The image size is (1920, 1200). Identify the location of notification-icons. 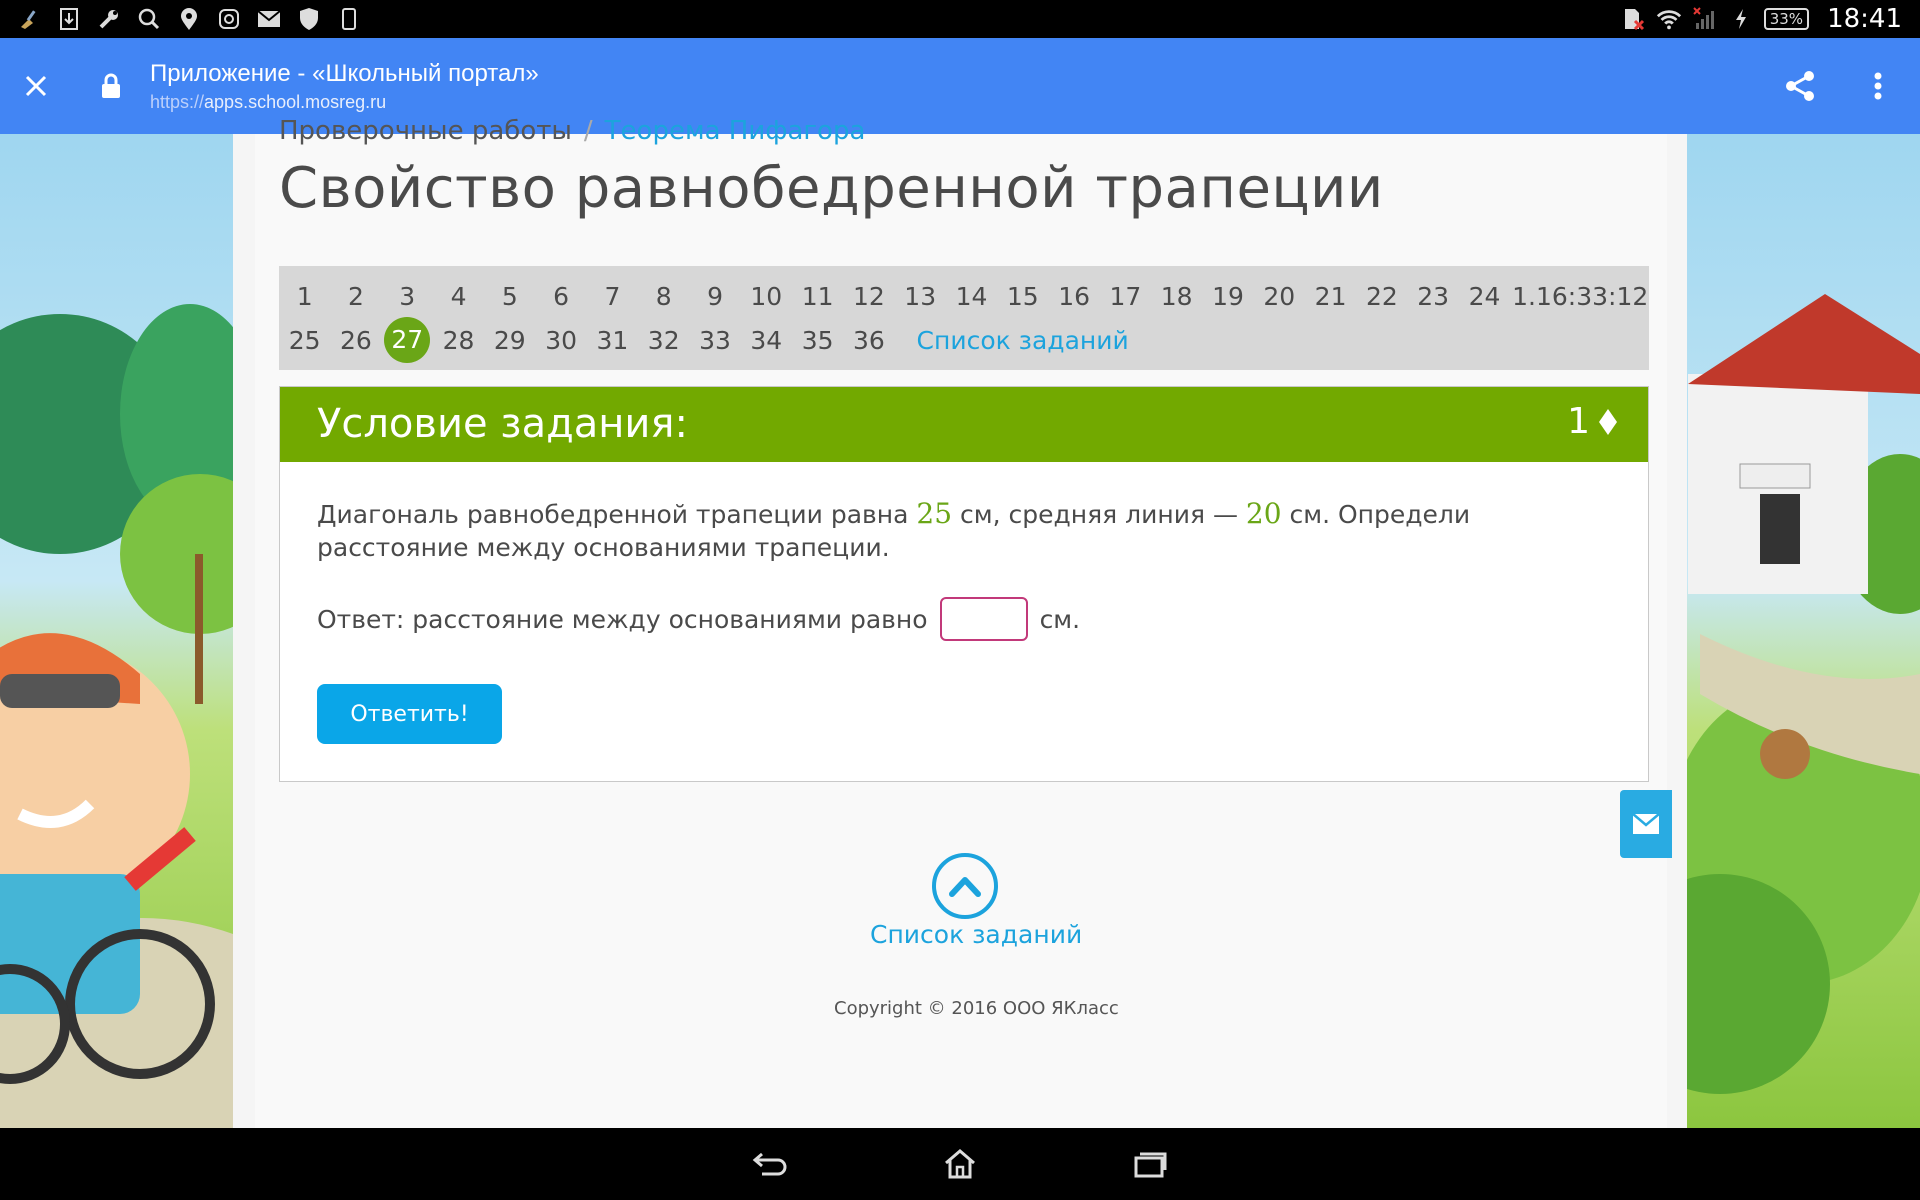
(181, 19).